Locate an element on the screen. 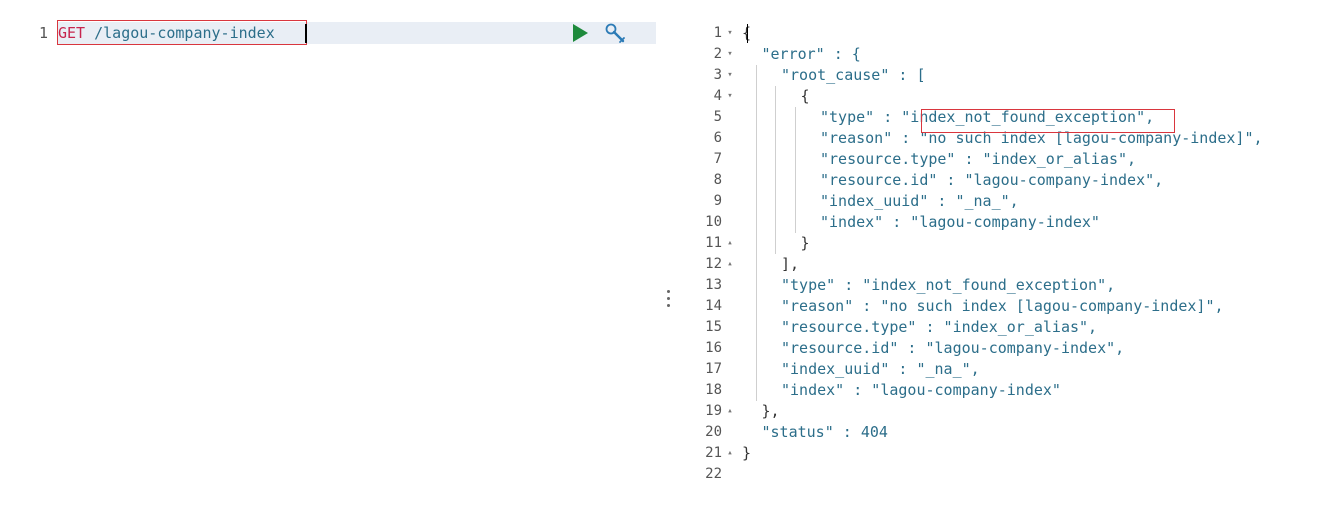 The image size is (1327, 509). line-number: 1 is located at coordinates (43, 33).